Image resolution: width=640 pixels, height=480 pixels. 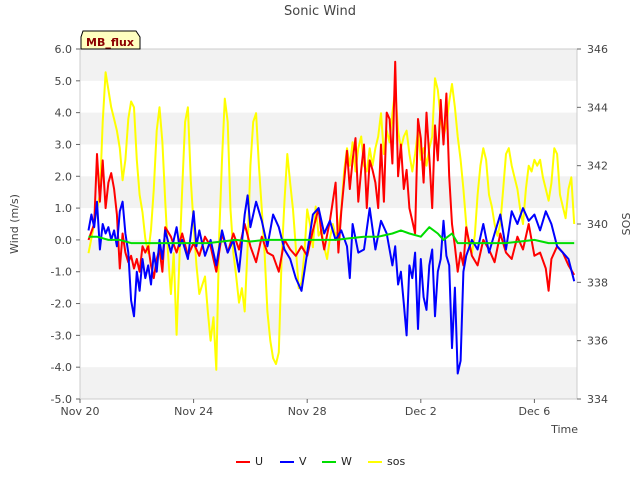 I want to click on legend-label-v: V, so click(x=303, y=461).